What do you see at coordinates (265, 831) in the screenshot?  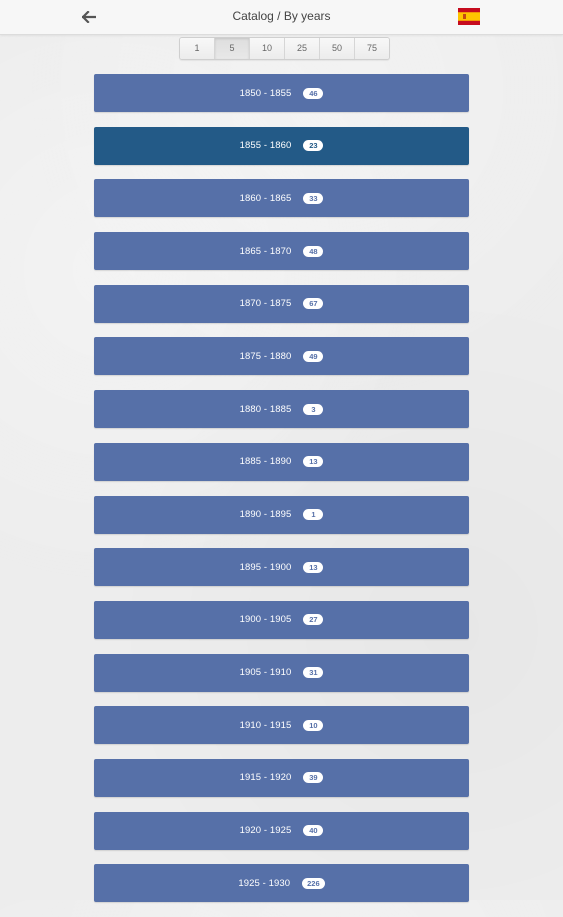 I see `year-range-label: 1920 - 1925` at bounding box center [265, 831].